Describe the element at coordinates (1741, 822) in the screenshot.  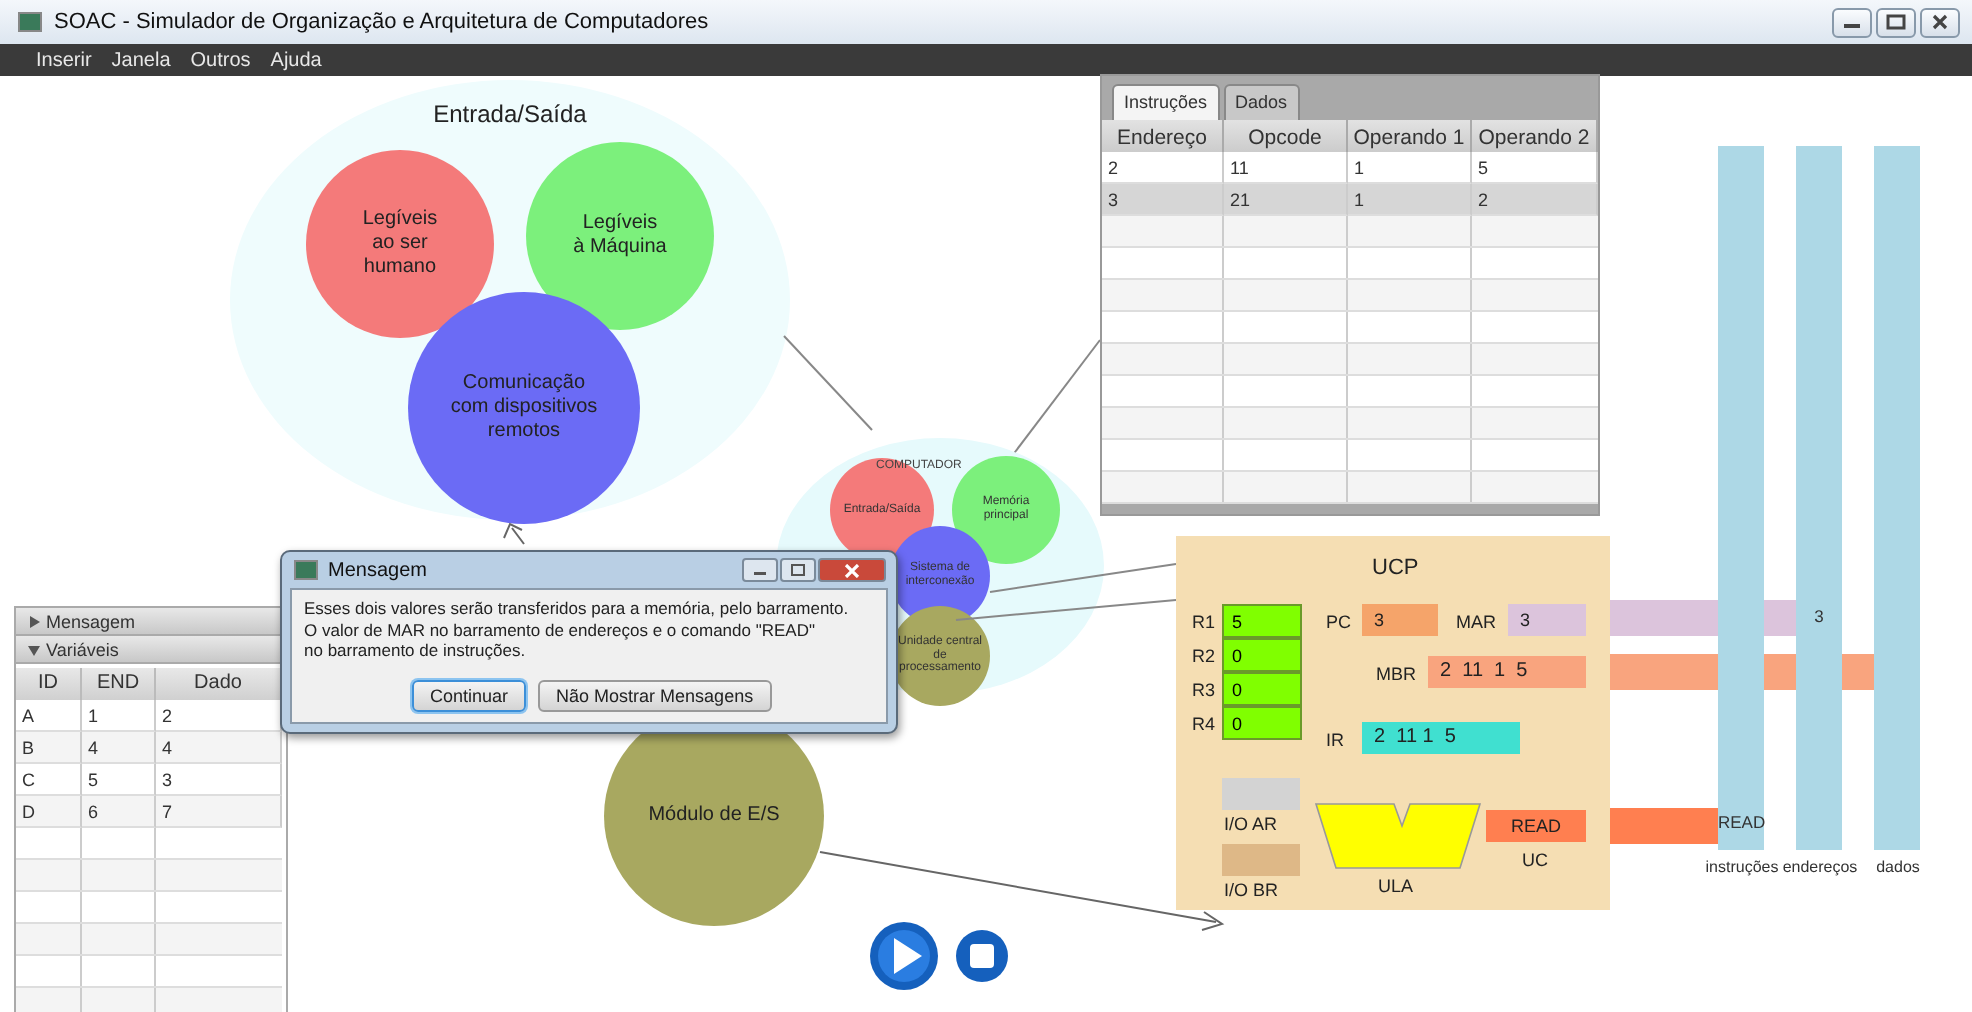
I see `bus-signal: READ` at that location.